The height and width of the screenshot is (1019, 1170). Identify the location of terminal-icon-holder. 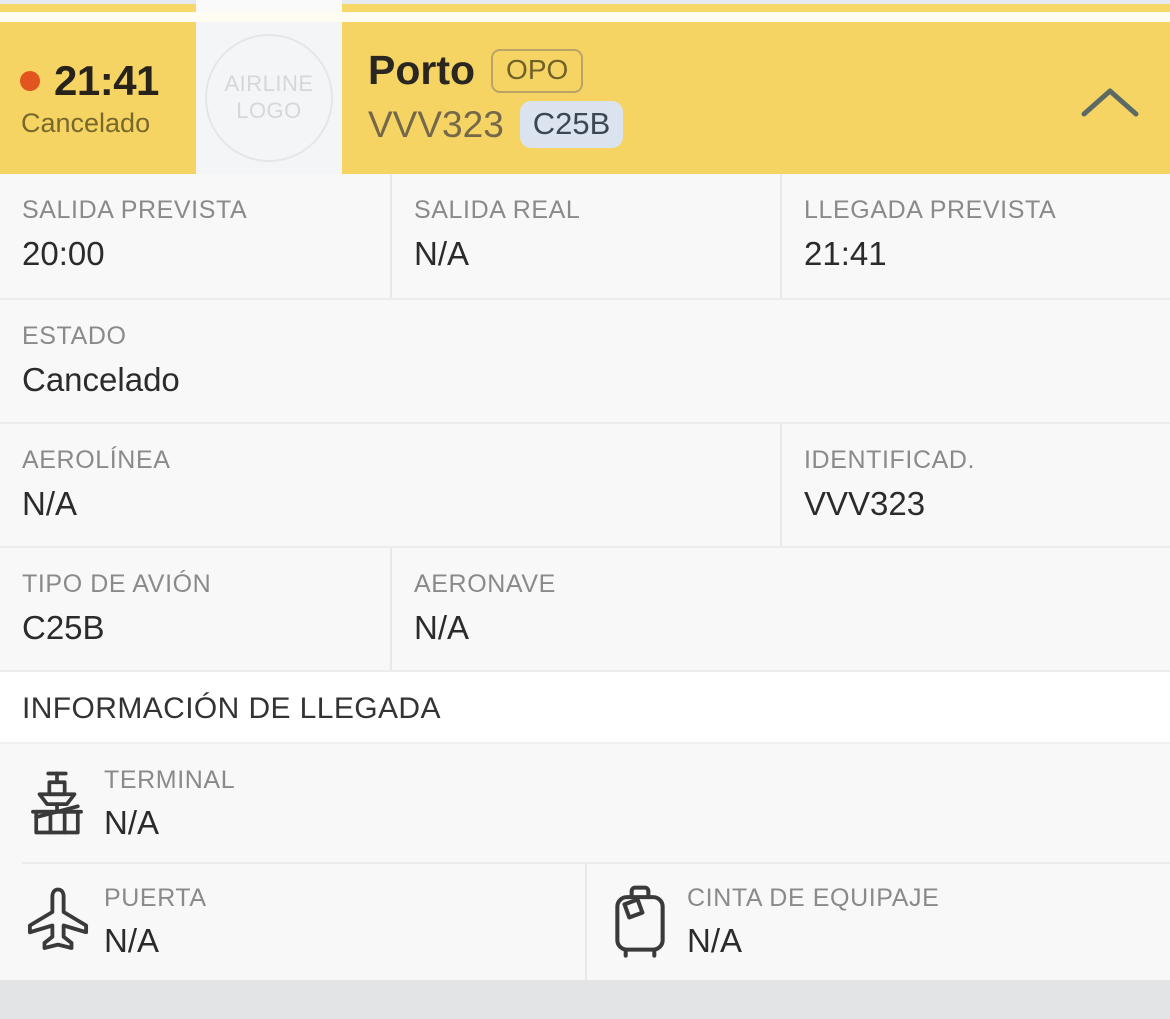
(63, 803).